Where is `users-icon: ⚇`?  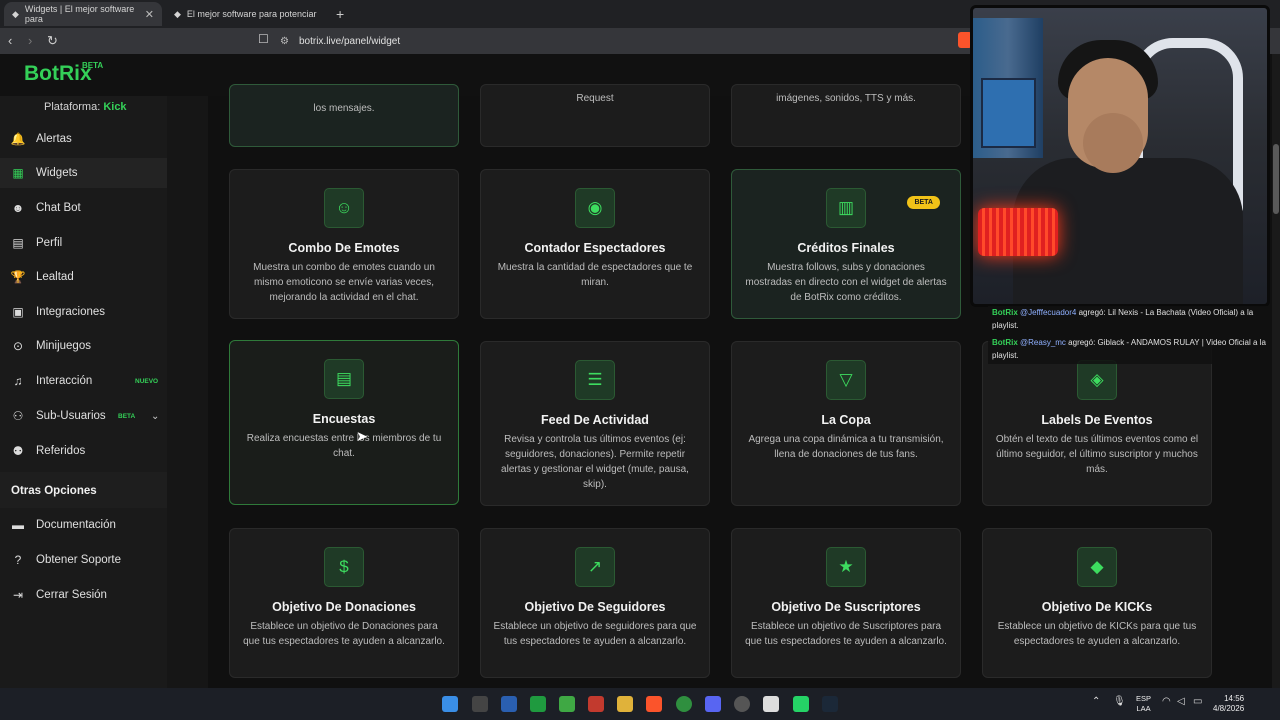 users-icon: ⚇ is located at coordinates (18, 416).